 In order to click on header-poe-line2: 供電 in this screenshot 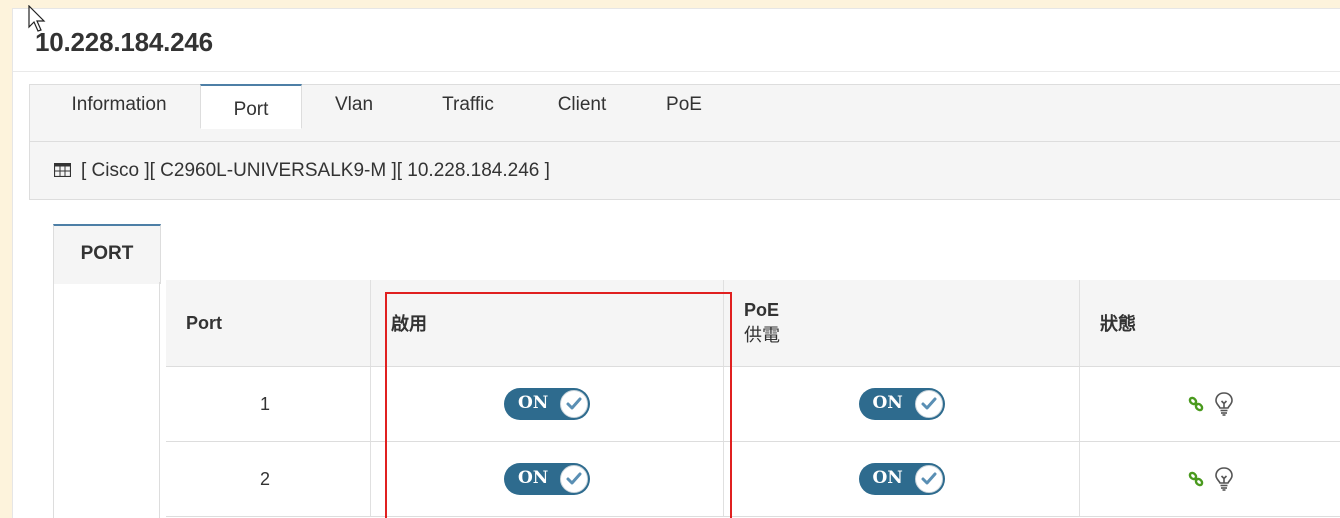, I will do `click(901, 334)`.